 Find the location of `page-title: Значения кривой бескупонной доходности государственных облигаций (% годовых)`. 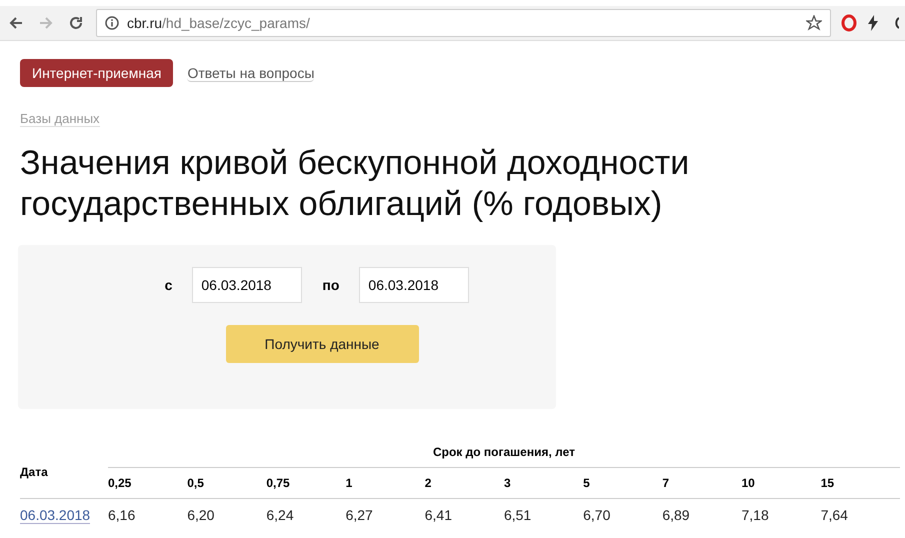

page-title: Значения кривой бескупонной доходности государственных облигаций (% годовых) is located at coordinates (355, 184).